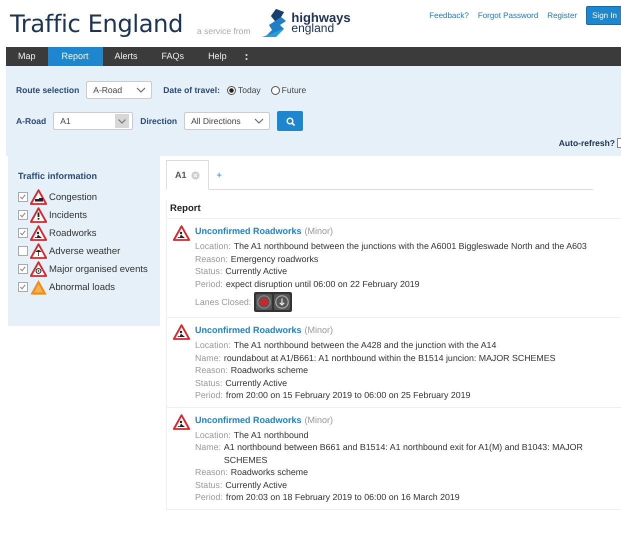  Describe the element at coordinates (48, 90) in the screenshot. I see `field-label: Route selection` at that location.